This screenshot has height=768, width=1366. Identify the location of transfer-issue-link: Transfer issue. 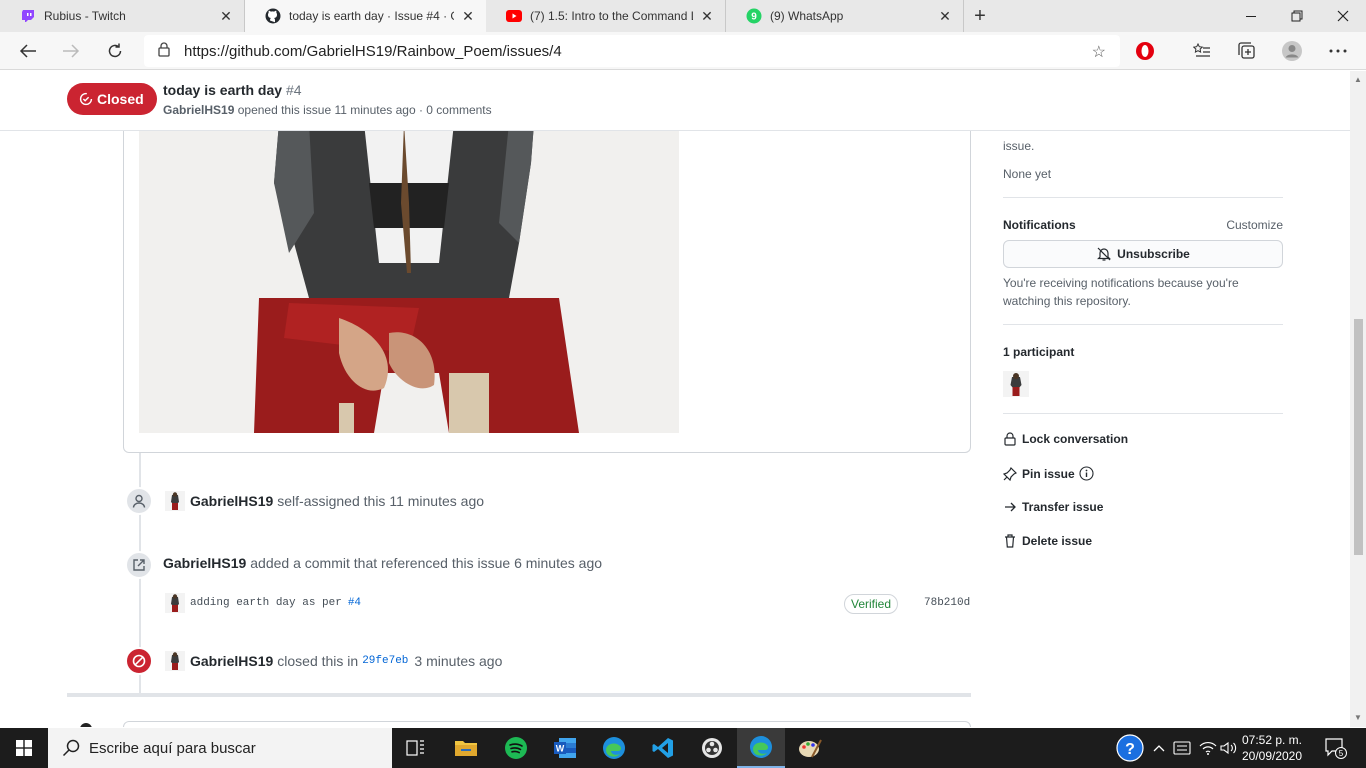
(1053, 507).